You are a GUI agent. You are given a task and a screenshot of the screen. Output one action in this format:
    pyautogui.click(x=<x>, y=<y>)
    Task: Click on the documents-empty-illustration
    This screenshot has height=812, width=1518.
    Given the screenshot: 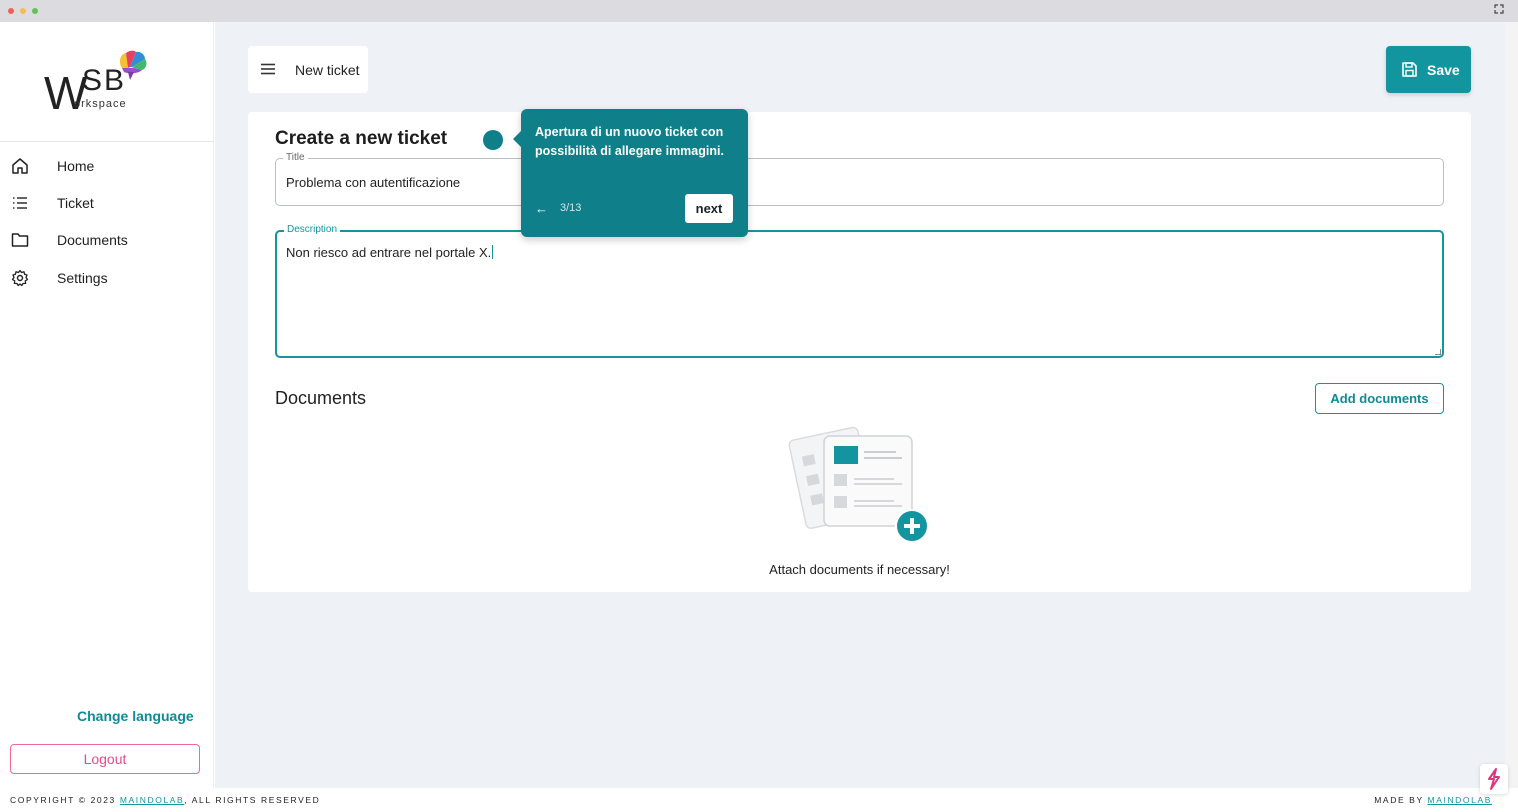 What is the action you would take?
    pyautogui.click(x=858, y=484)
    